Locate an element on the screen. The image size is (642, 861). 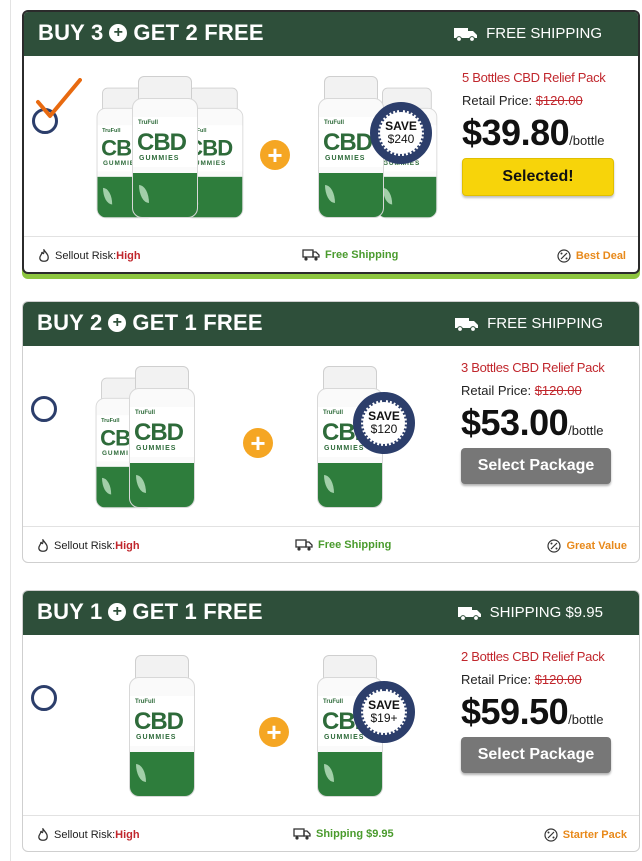
pack-name: 5 Bottles CBD Relief Pack is located at coordinates (534, 77).